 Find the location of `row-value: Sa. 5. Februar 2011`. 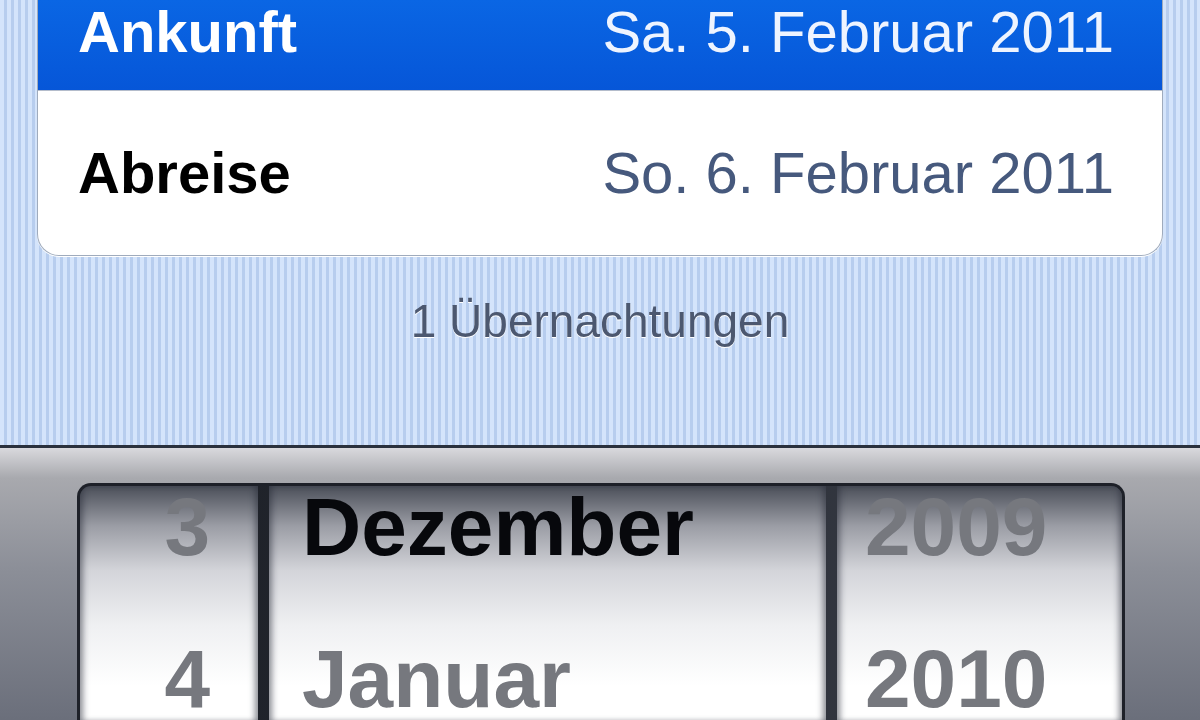

row-value: Sa. 5. Februar 2011 is located at coordinates (858, 32).